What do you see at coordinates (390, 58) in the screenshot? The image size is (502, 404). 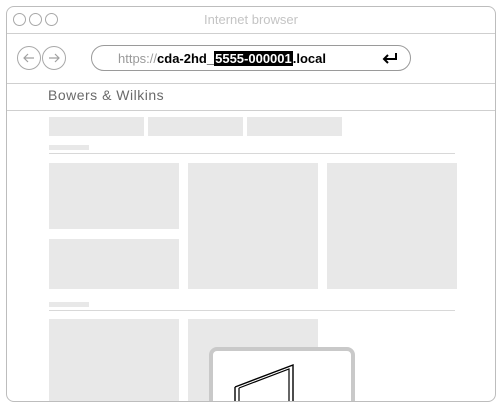 I see `enter-return-icon` at bounding box center [390, 58].